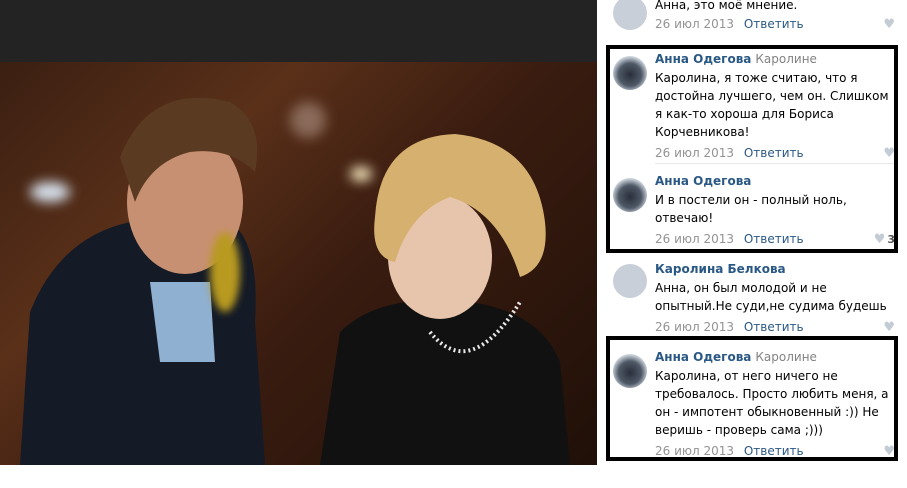 This screenshot has width=907, height=488. What do you see at coordinates (720, 269) in the screenshot?
I see `comment-author: Каролина Белкова` at bounding box center [720, 269].